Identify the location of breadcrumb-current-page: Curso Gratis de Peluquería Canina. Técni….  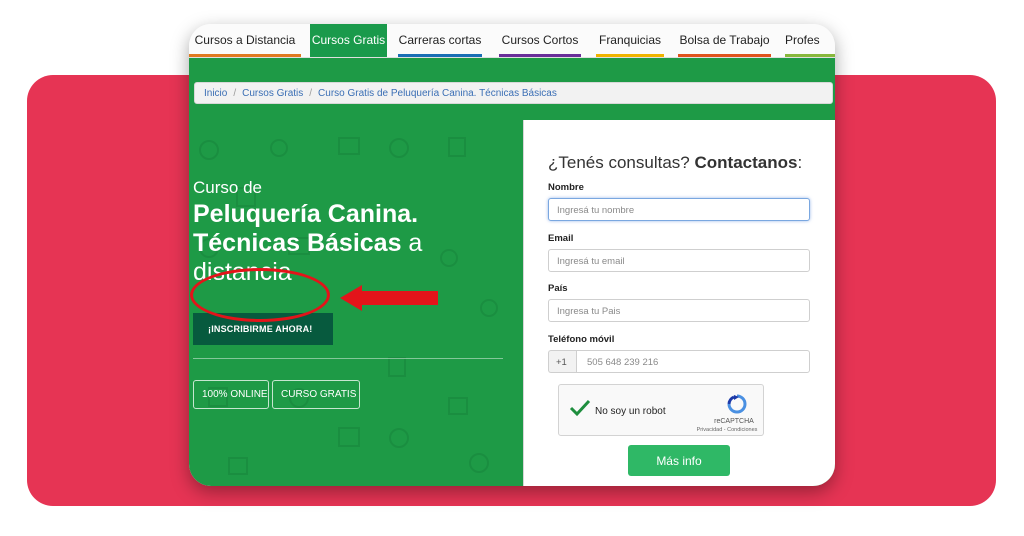
(437, 93).